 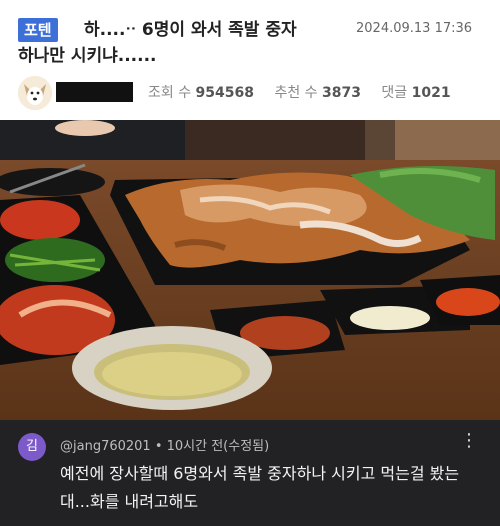 I want to click on post-title: 하....ᐧᐧ 6명이 와서 족발 중자, so click(x=190, y=30).